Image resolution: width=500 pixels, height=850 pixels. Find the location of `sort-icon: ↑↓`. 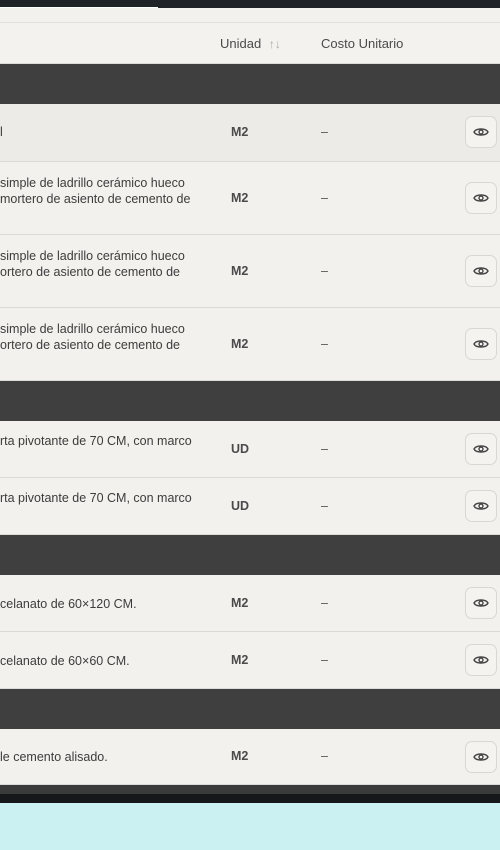

sort-icon: ↑↓ is located at coordinates (275, 44).